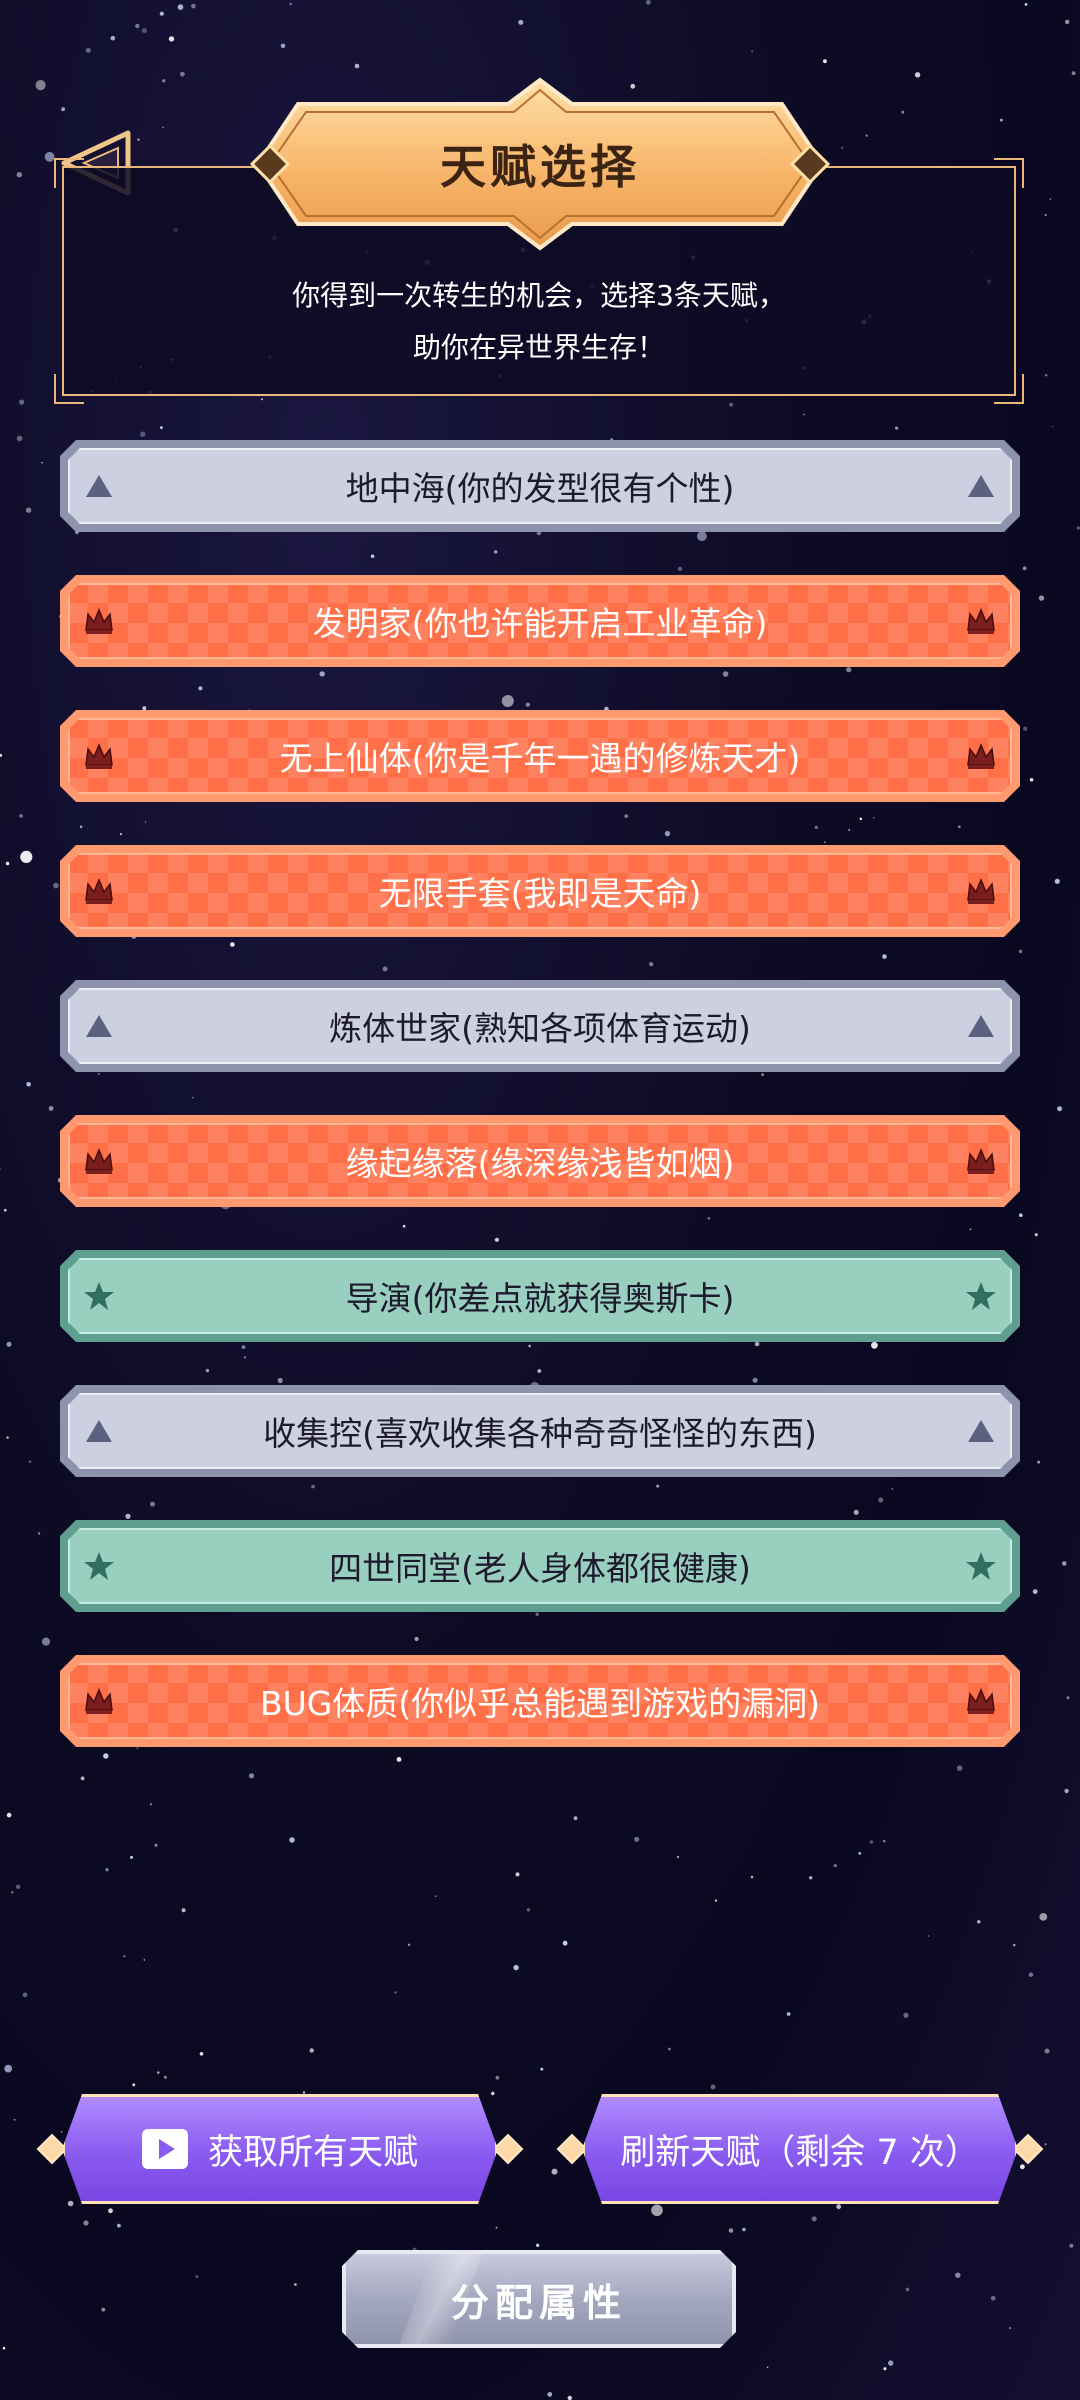 This screenshot has height=2400, width=1080. Describe the element at coordinates (540, 623) in the screenshot. I see `talent-label: 发明家(你也许能开启工业革命)` at that location.